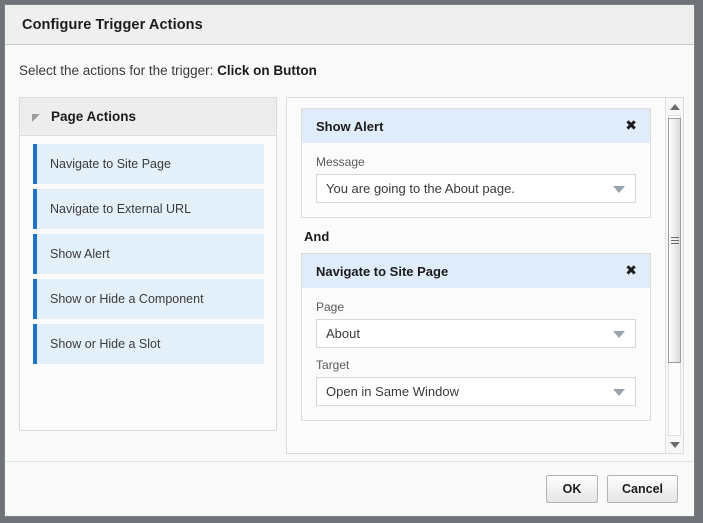 The width and height of the screenshot is (703, 523). I want to click on scroll-thumb-grip-icon, so click(674, 240).